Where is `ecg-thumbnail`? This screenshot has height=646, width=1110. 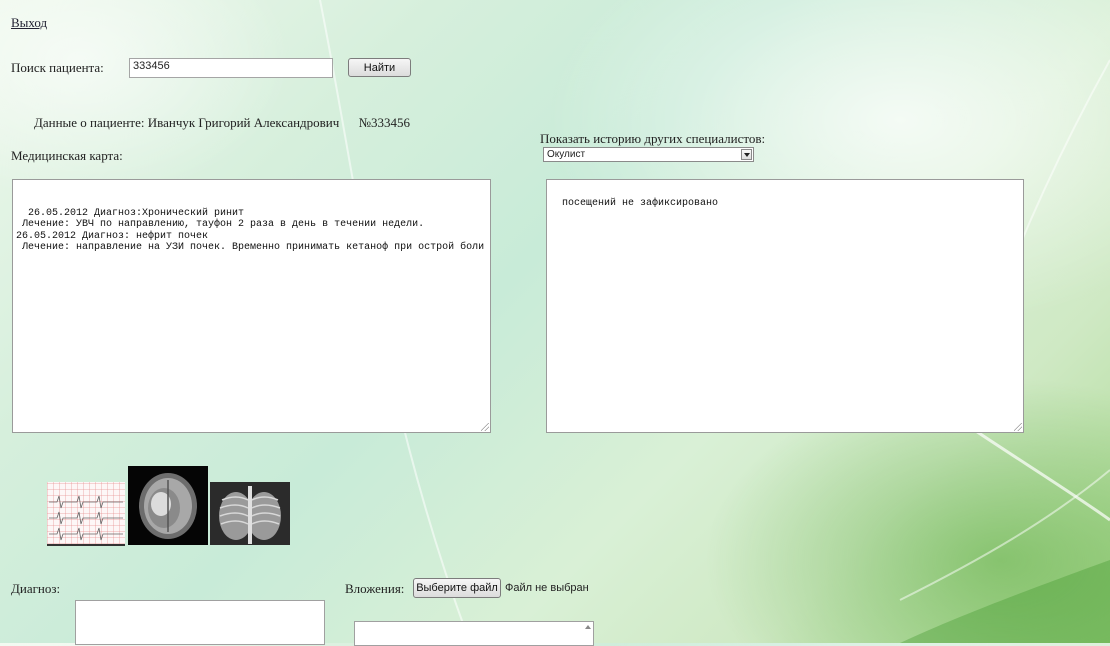 ecg-thumbnail is located at coordinates (86, 514).